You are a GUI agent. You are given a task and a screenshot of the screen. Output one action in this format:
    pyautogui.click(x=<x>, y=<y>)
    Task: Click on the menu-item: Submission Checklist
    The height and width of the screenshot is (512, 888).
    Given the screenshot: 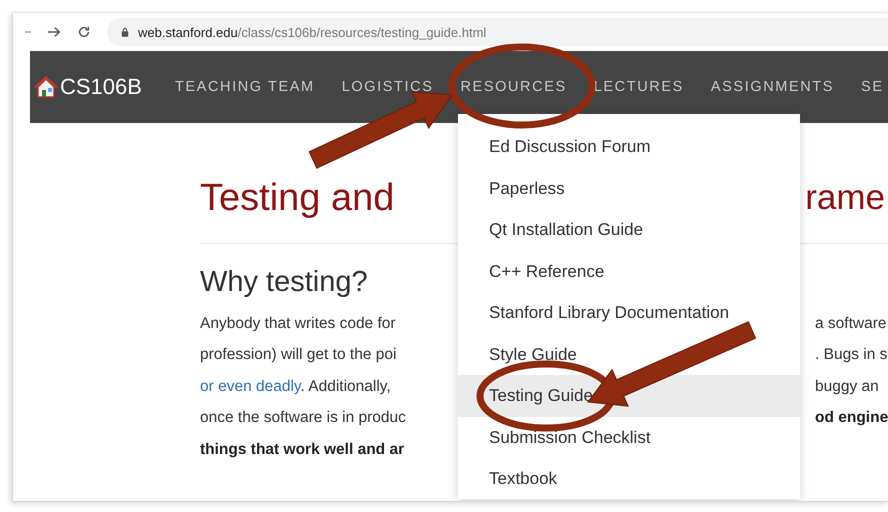 What is the action you would take?
    pyautogui.click(x=629, y=437)
    